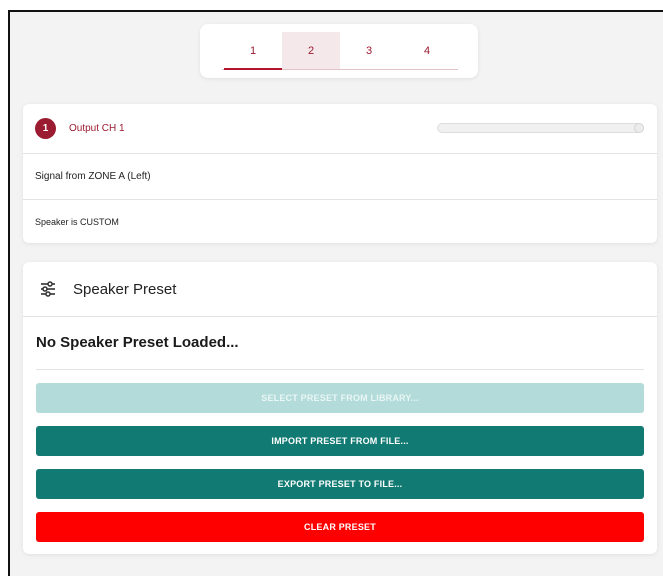 The width and height of the screenshot is (663, 576). I want to click on speaker-type-row: Speaker is CUSTOM, so click(340, 221).